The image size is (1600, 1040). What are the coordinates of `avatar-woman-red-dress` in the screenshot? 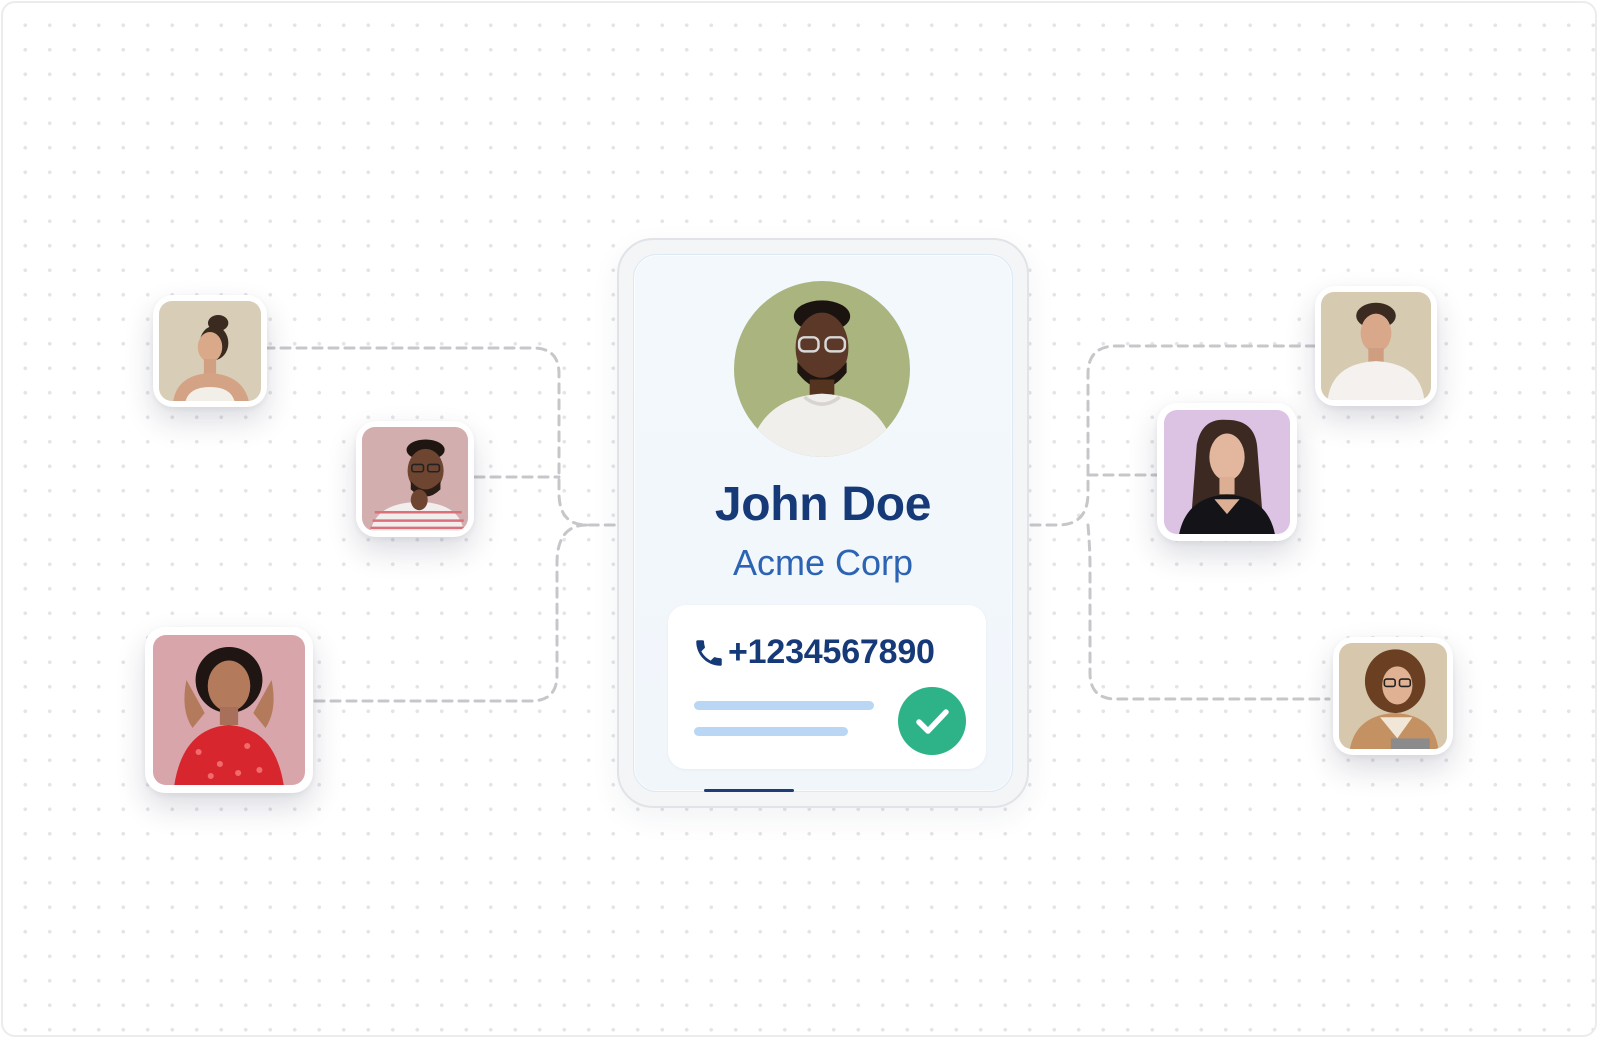 It's located at (229, 710).